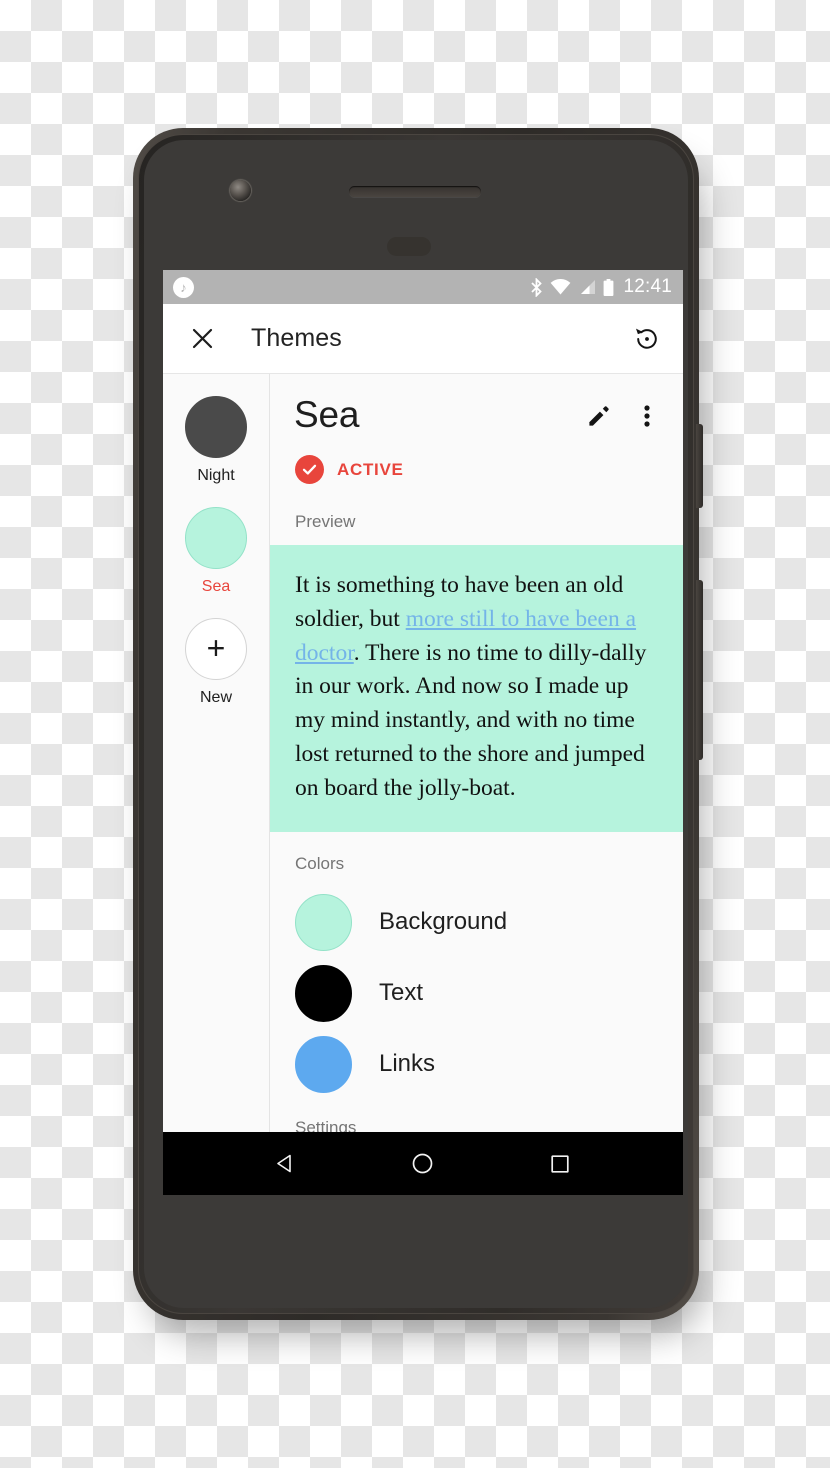 The height and width of the screenshot is (1468, 830). What do you see at coordinates (216, 427) in the screenshot?
I see `theme-swatch-night` at bounding box center [216, 427].